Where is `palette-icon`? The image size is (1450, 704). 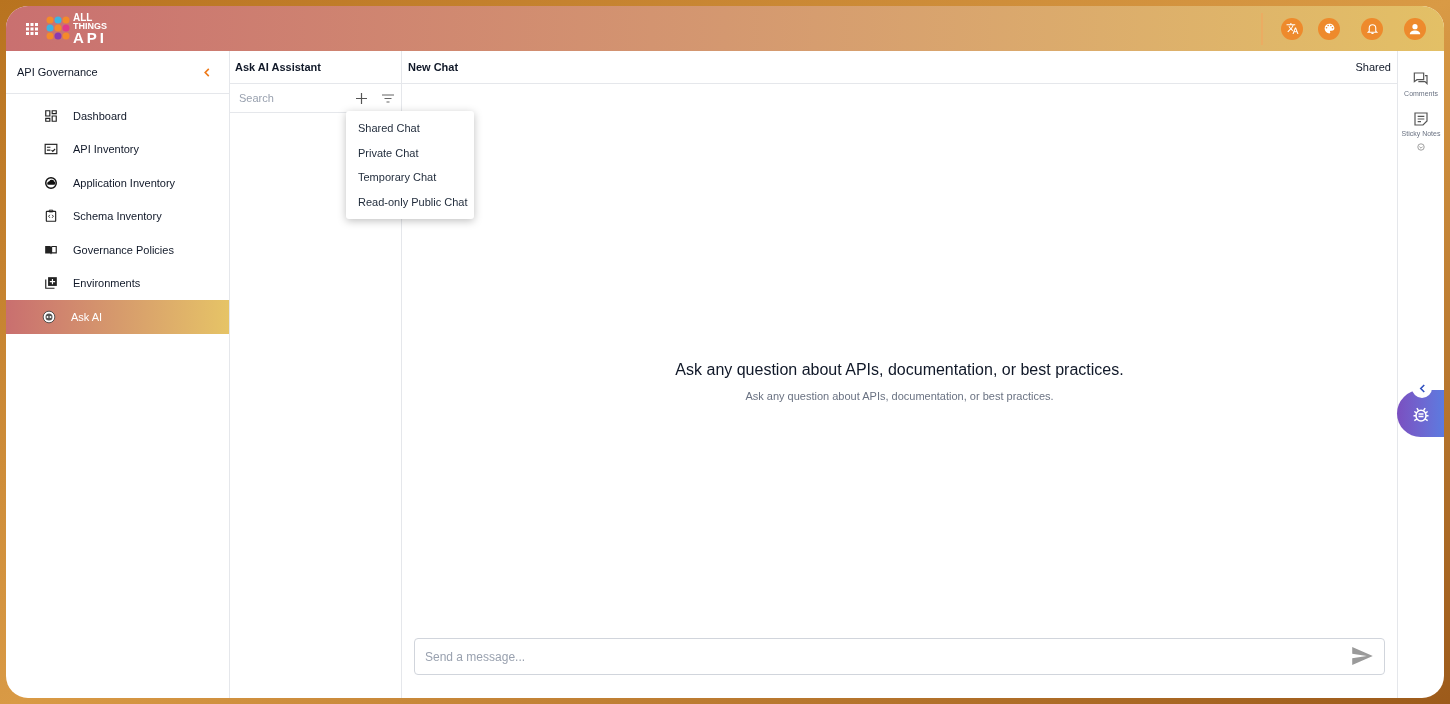 palette-icon is located at coordinates (1329, 28).